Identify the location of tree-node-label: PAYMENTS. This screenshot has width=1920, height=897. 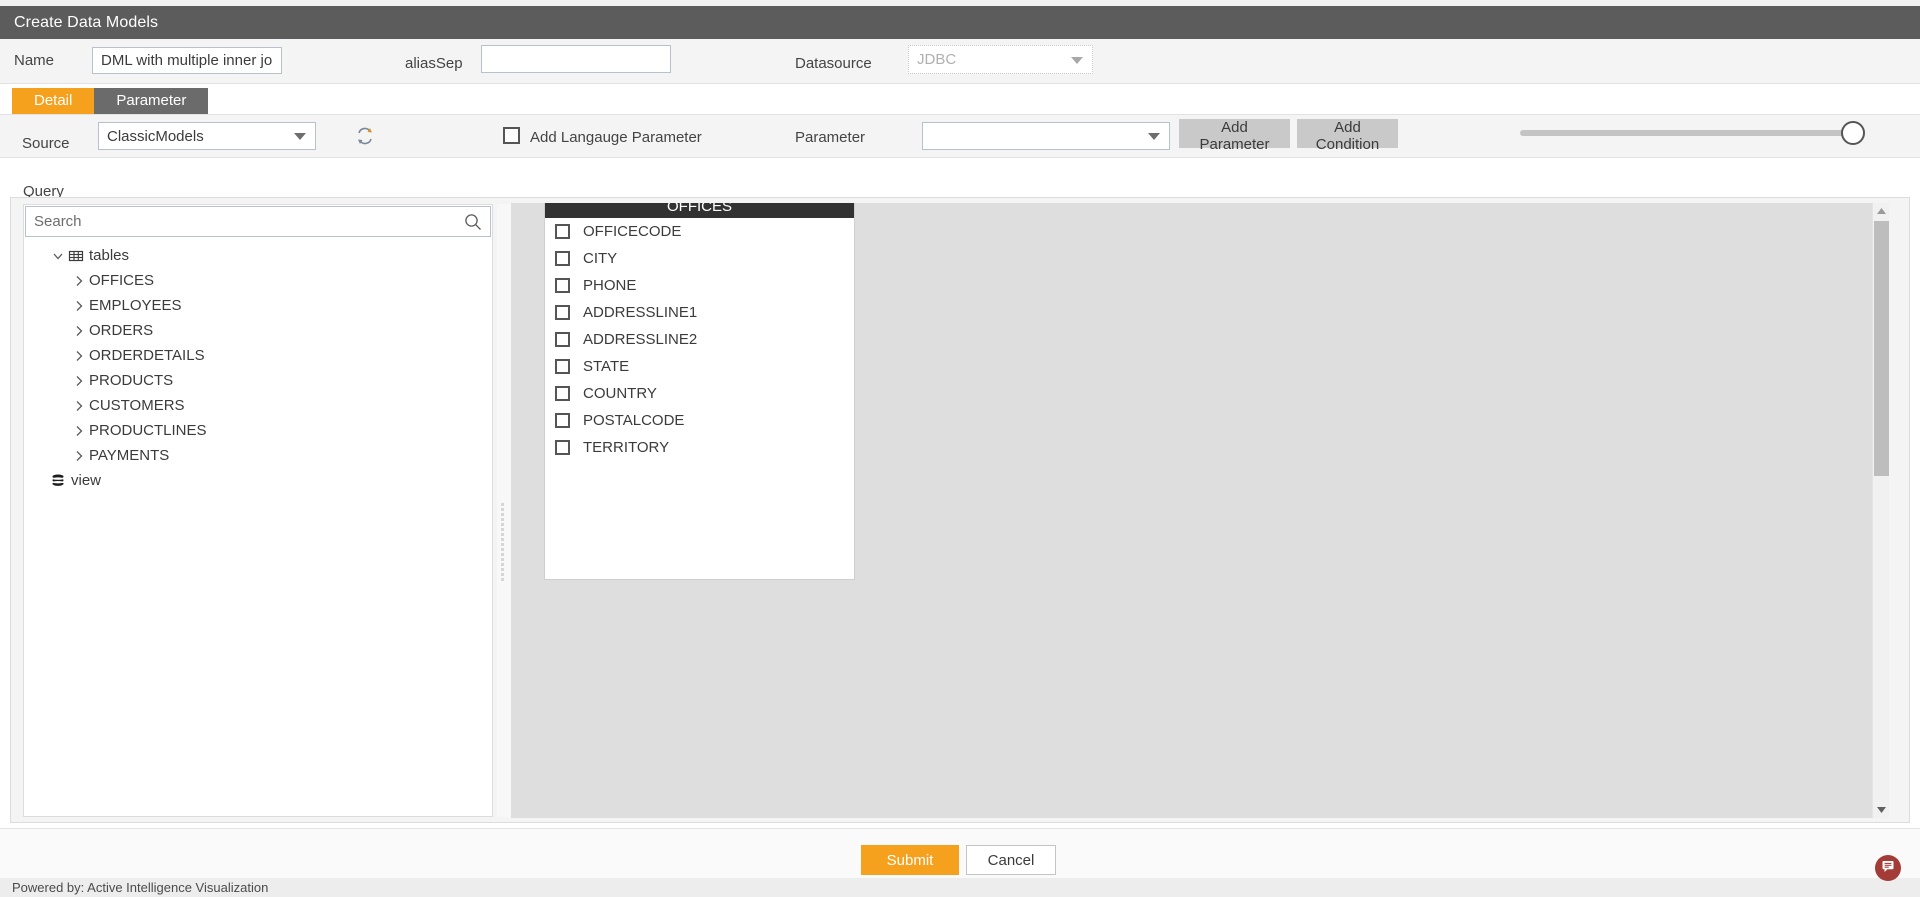
(129, 455).